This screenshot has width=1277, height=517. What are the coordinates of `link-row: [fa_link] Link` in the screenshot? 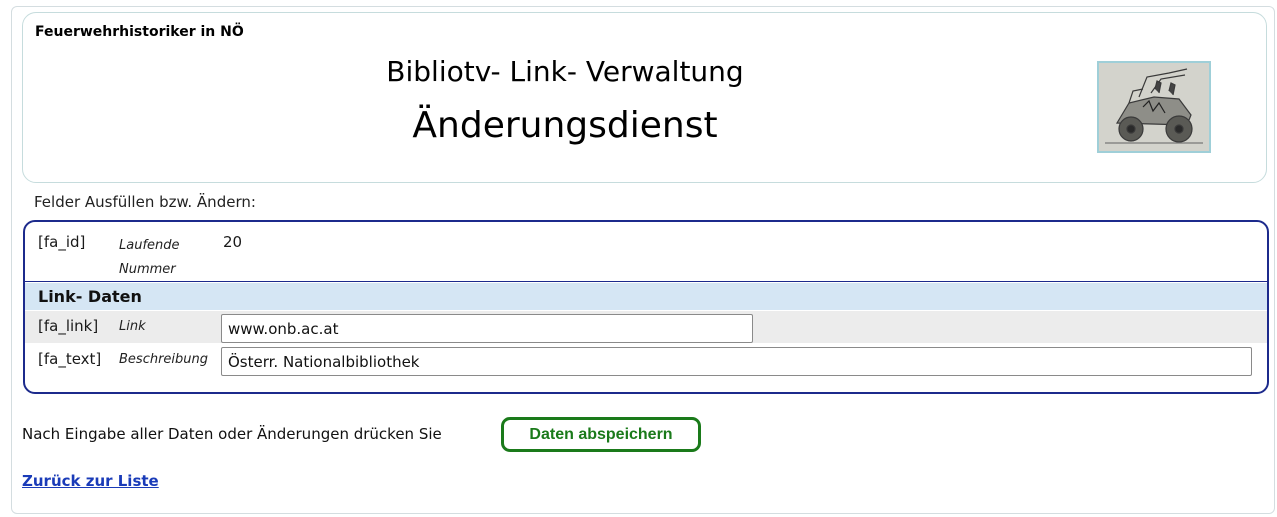 It's located at (646, 327).